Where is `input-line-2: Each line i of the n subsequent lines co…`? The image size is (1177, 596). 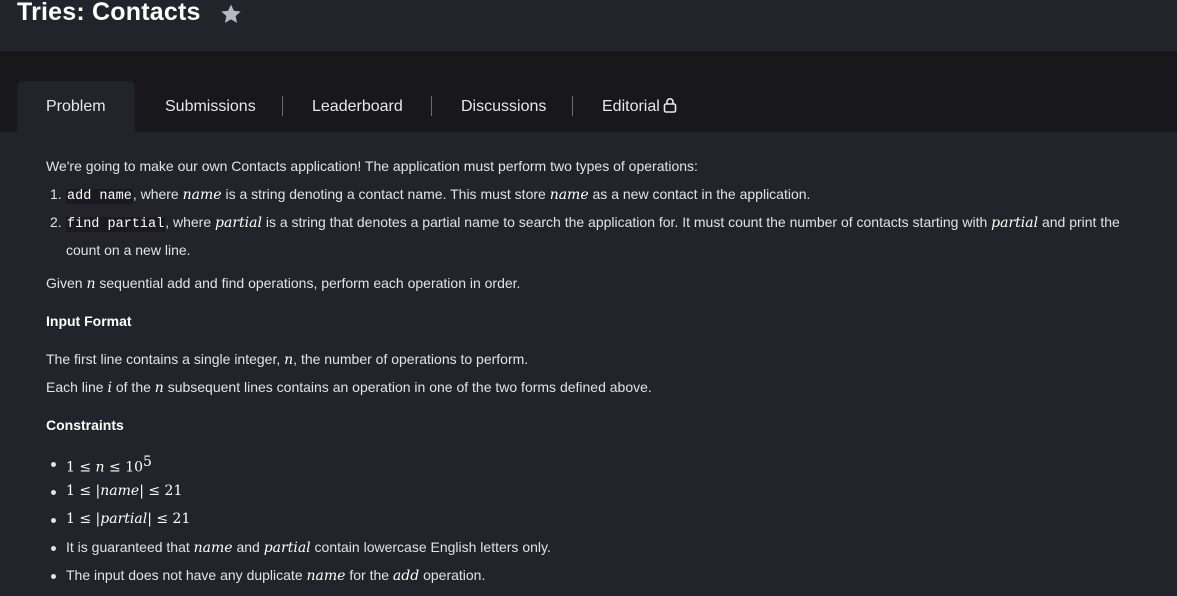
input-line-2: Each line i of the n subsequent lines co… is located at coordinates (349, 387).